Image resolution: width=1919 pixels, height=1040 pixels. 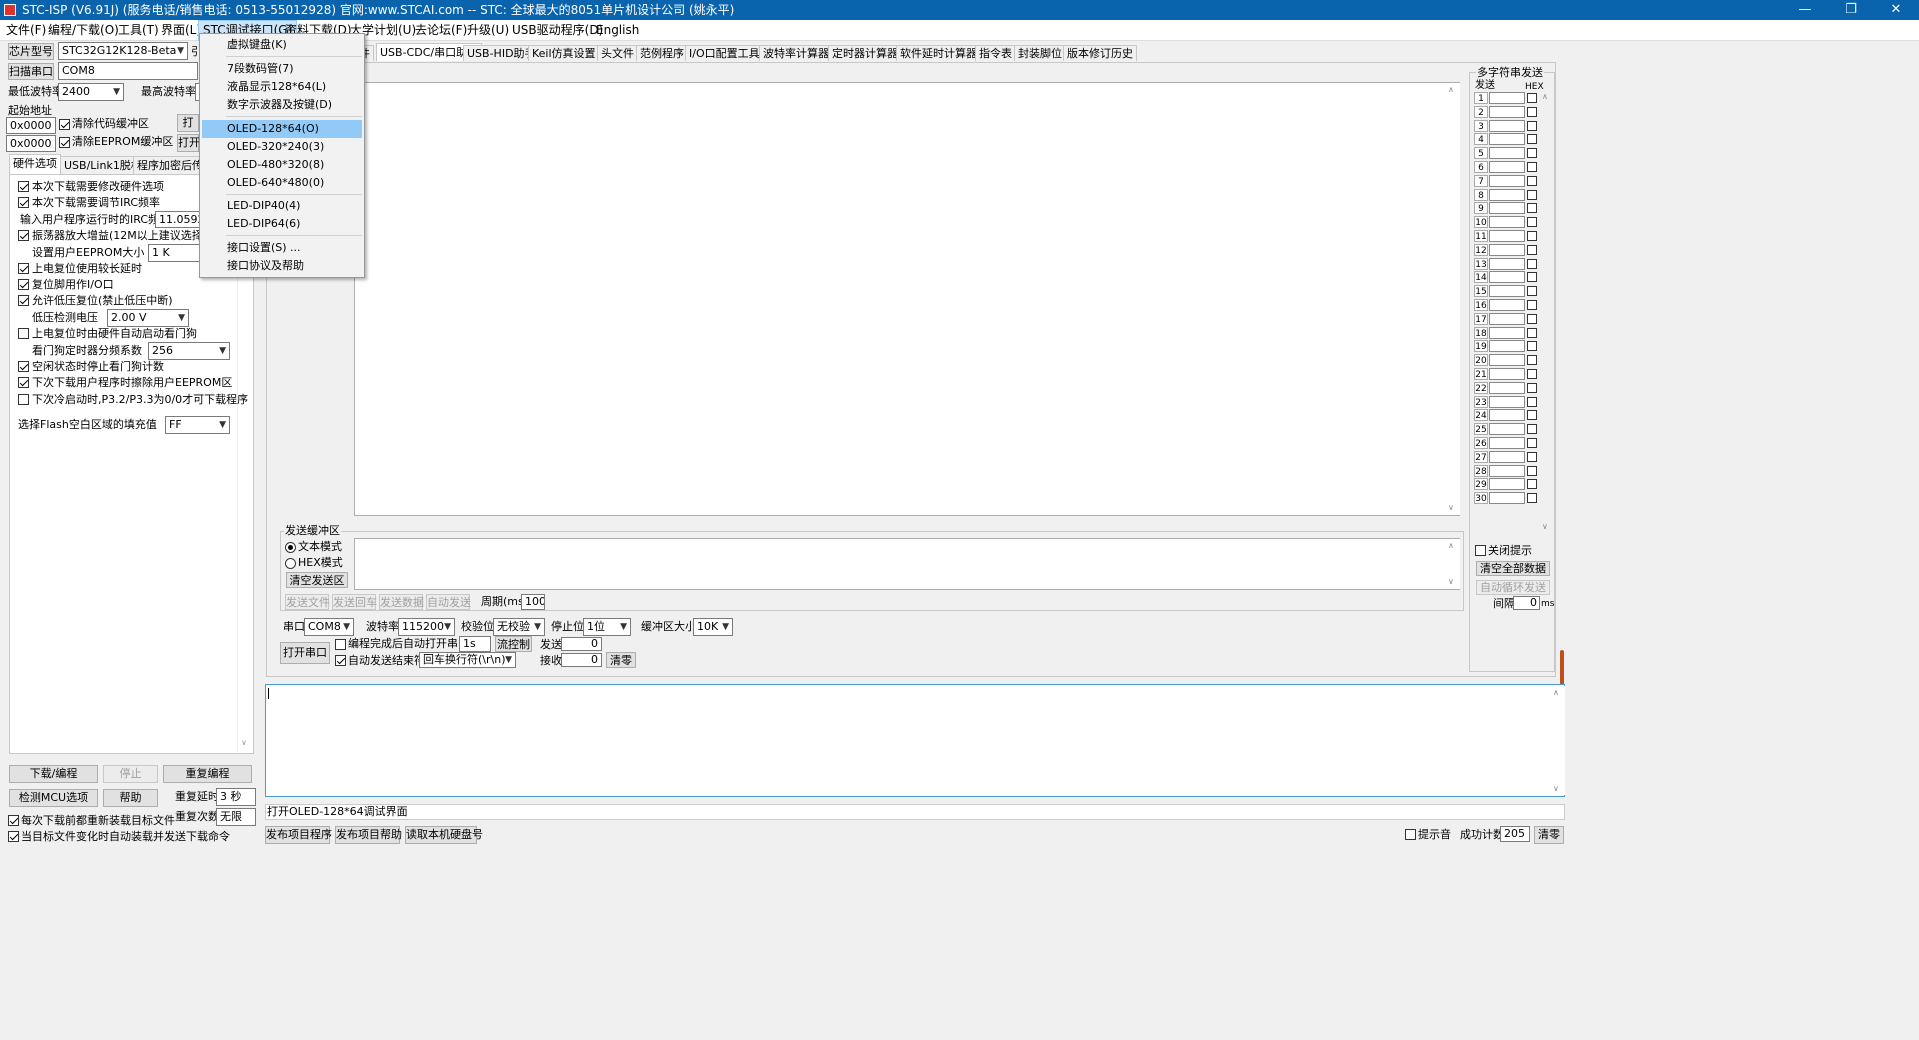 I want to click on row-number: 7, so click(x=1481, y=180).